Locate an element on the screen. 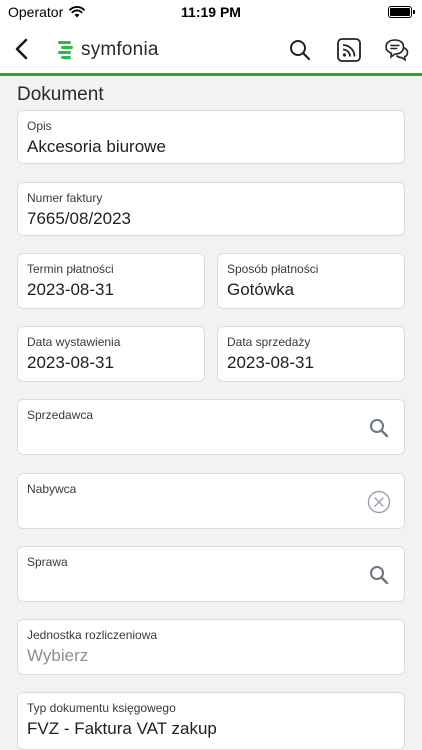 The image size is (422, 750). carrier-label: Operator is located at coordinates (36, 12).